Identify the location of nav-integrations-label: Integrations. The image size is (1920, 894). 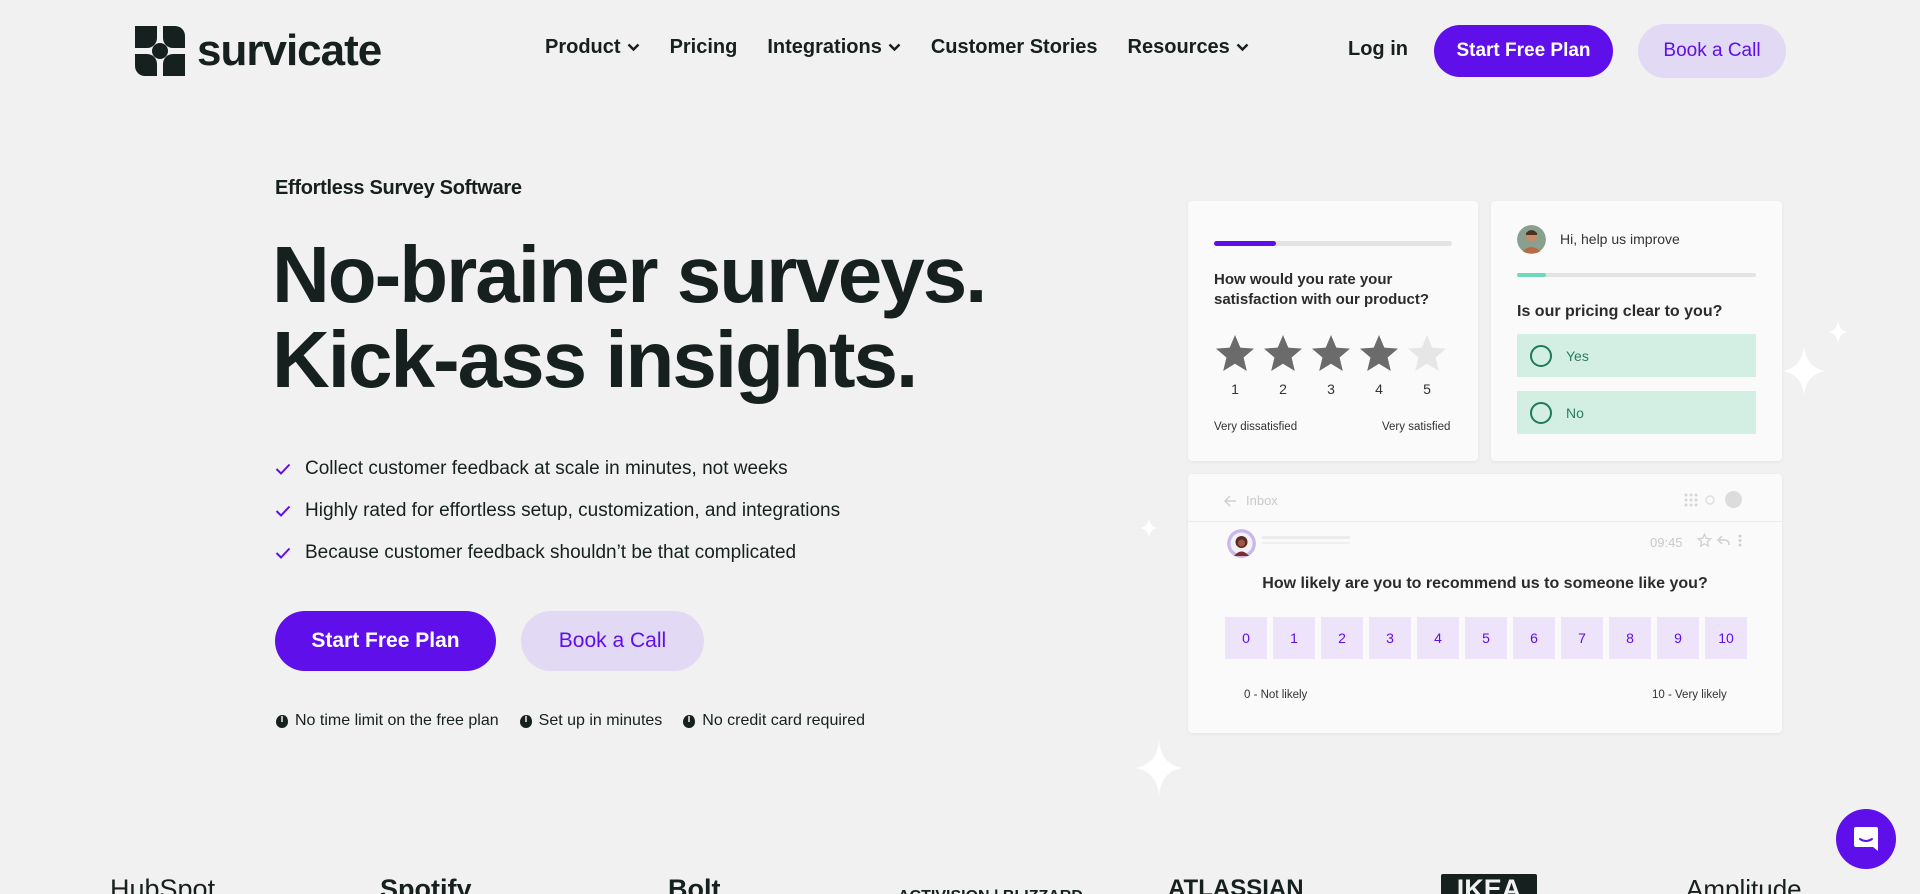
(824, 47).